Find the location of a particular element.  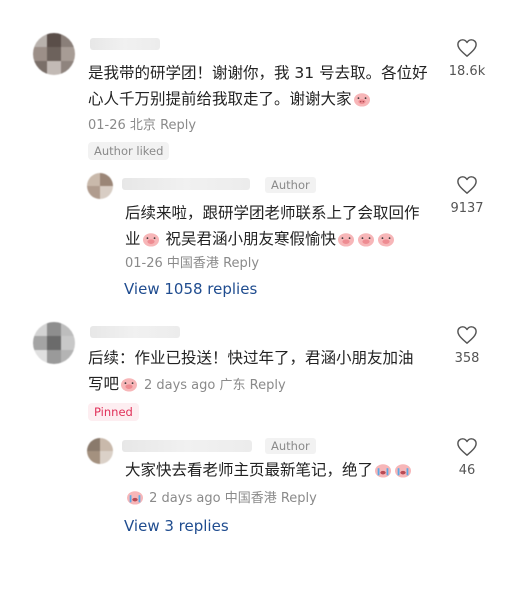

reply-text-line: 后续来啦，跟研学团老师联系上了会取回作 is located at coordinates (272, 213).